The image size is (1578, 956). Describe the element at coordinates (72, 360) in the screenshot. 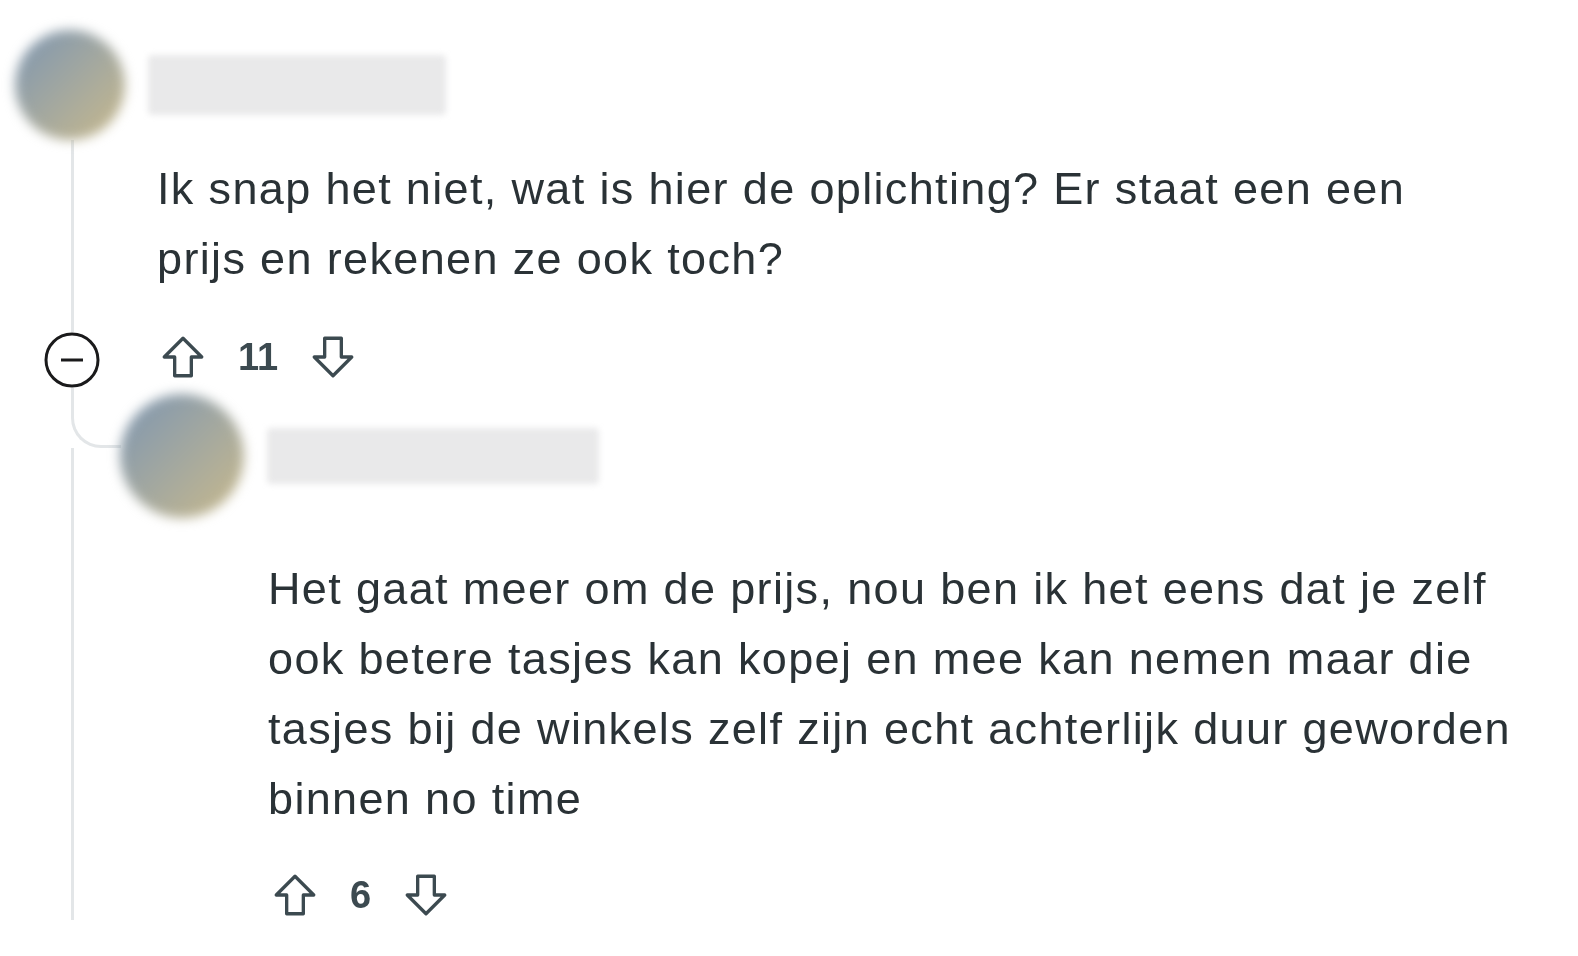

I see `collapse-icon` at that location.